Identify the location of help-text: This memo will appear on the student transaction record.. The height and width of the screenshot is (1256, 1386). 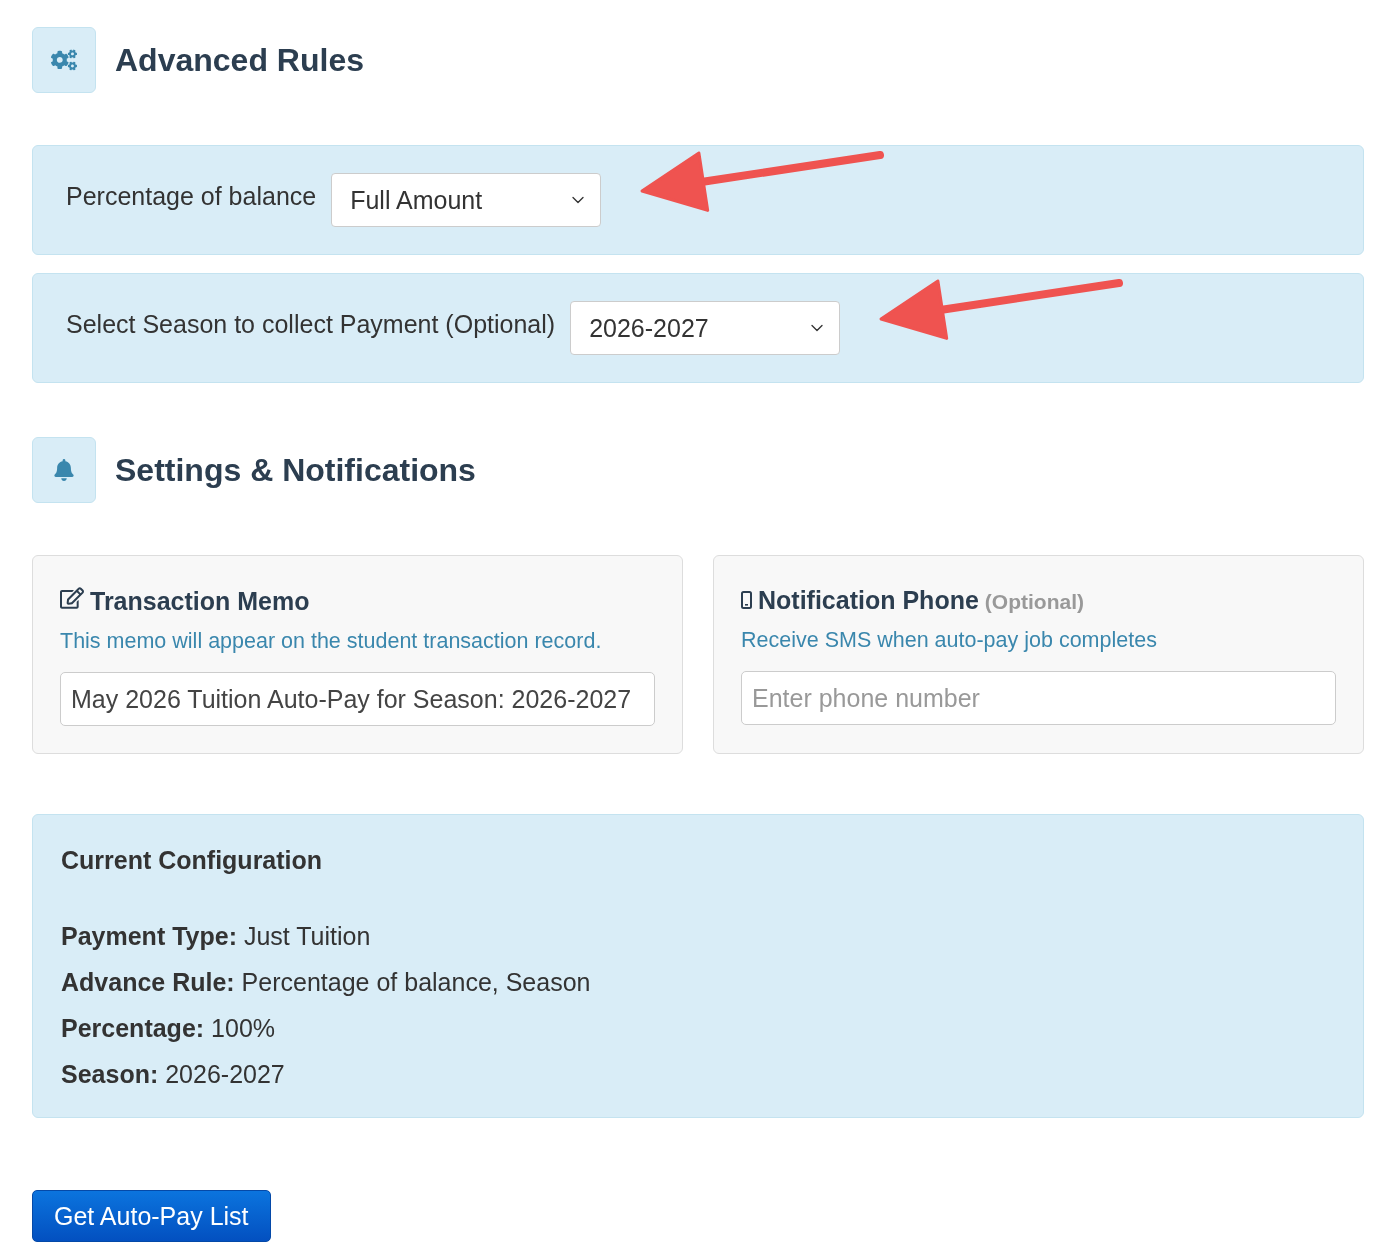
(331, 641).